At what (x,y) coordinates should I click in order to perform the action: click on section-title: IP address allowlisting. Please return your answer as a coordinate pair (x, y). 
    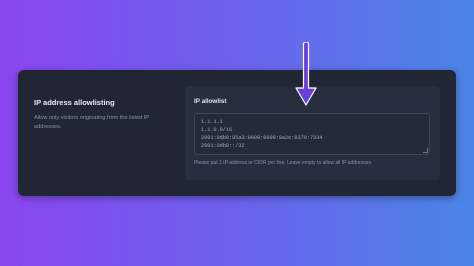
    Looking at the image, I should click on (74, 102).